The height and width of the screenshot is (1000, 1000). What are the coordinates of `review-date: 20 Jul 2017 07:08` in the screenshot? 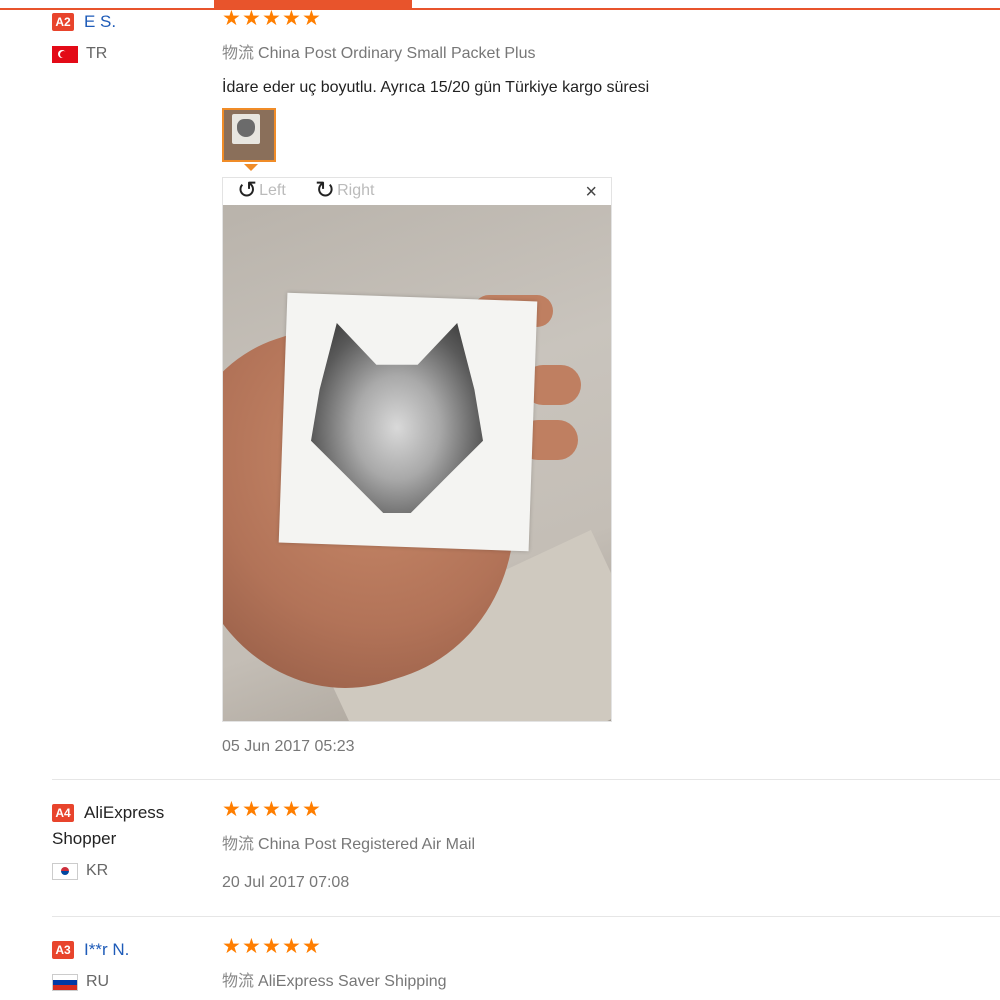 It's located at (286, 882).